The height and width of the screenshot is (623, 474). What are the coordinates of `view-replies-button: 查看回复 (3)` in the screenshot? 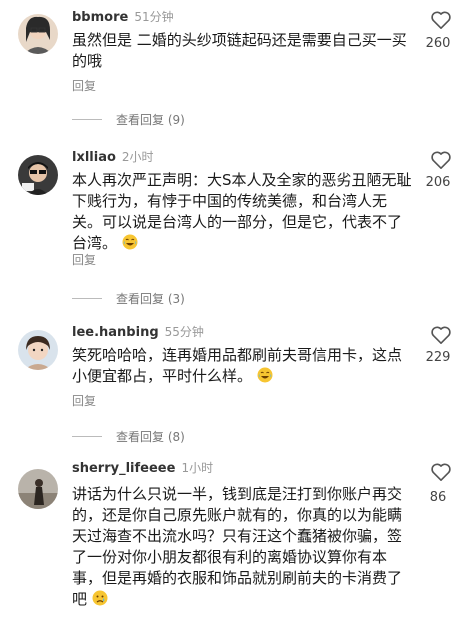 It's located at (128, 298).